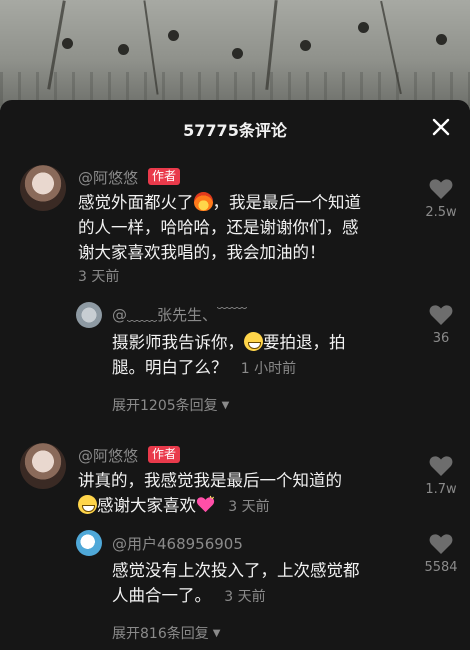 Image resolution: width=470 pixels, height=650 pixels. I want to click on comment-timestamp: 3 天前, so click(249, 507).